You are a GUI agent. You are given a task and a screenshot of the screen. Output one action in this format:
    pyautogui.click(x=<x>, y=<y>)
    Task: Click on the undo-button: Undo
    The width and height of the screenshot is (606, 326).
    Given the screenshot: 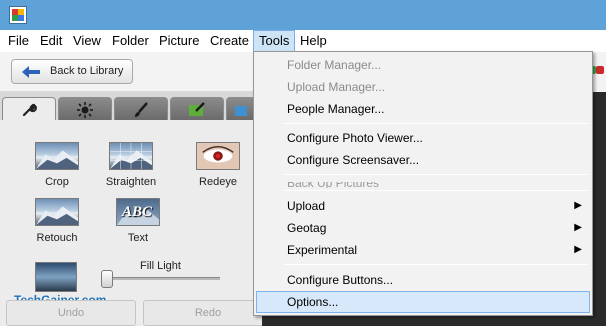 What is the action you would take?
    pyautogui.click(x=71, y=313)
    